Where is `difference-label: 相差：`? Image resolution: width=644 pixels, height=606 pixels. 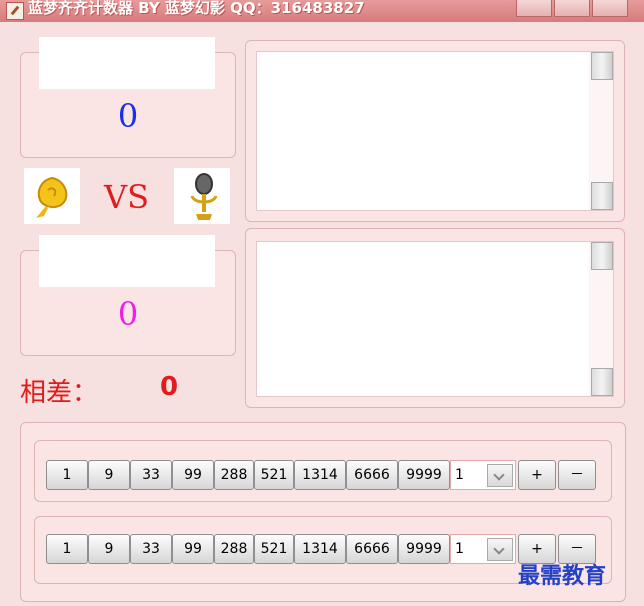 difference-label: 相差： is located at coordinates (59, 393).